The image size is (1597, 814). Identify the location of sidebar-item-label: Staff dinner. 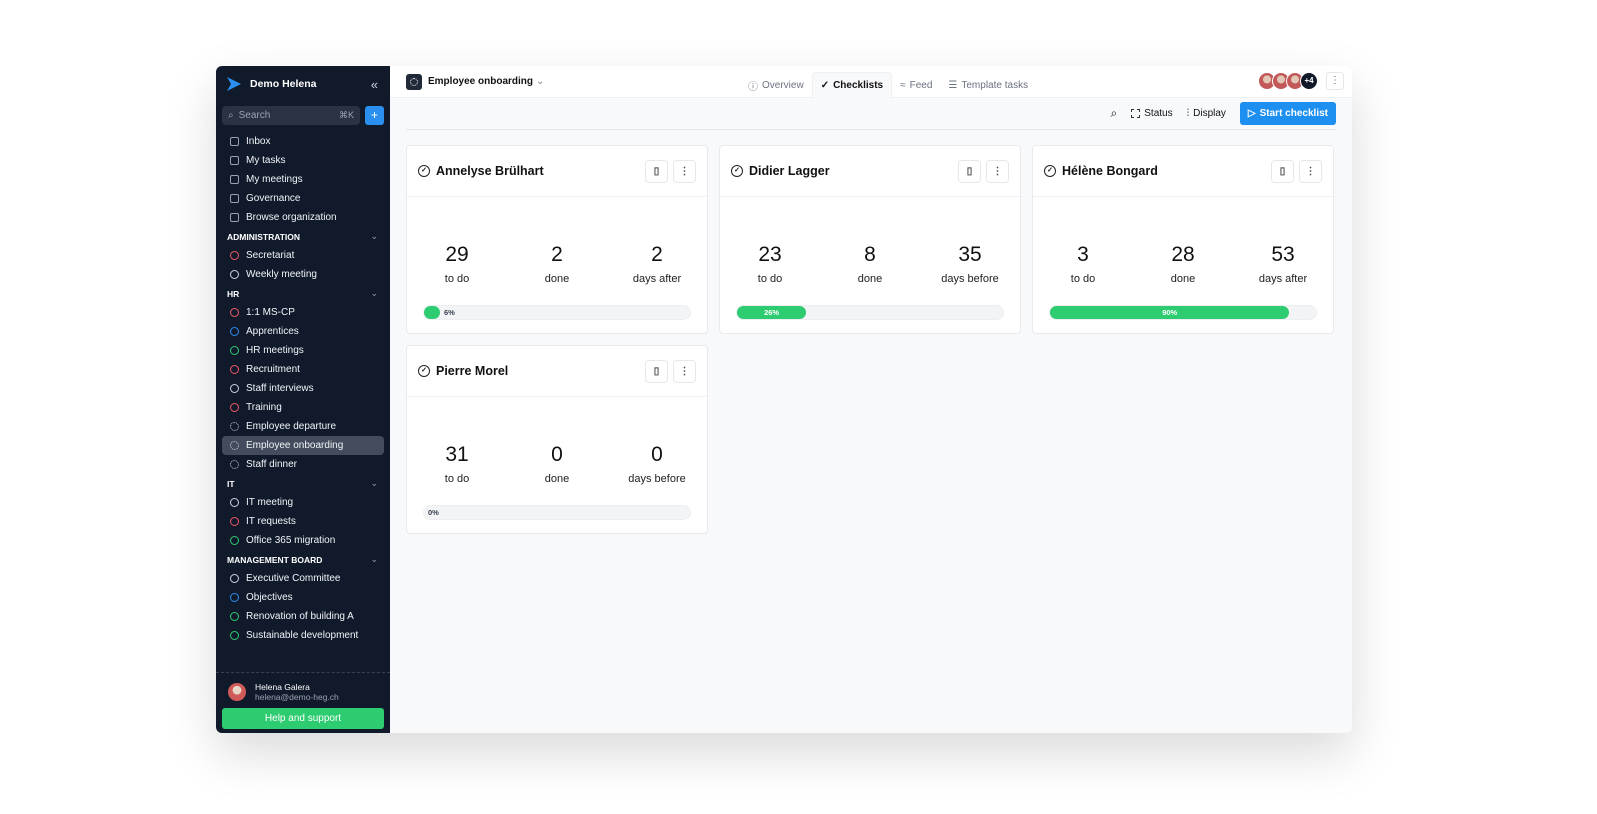
(271, 464).